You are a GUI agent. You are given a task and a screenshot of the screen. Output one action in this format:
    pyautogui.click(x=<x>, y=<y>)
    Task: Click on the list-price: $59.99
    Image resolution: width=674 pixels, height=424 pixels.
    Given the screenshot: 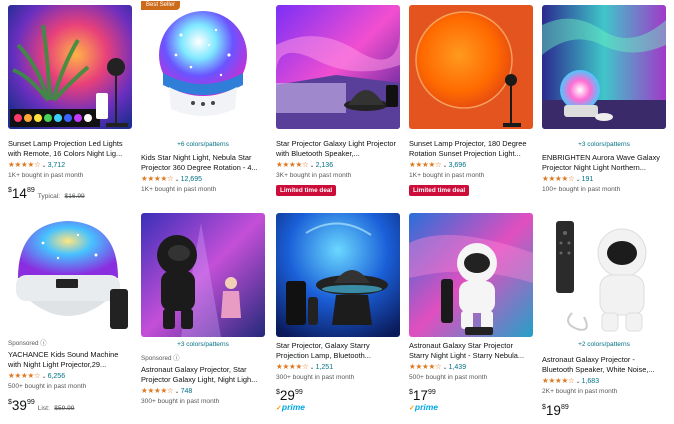 What is the action you would take?
    pyautogui.click(x=64, y=408)
    